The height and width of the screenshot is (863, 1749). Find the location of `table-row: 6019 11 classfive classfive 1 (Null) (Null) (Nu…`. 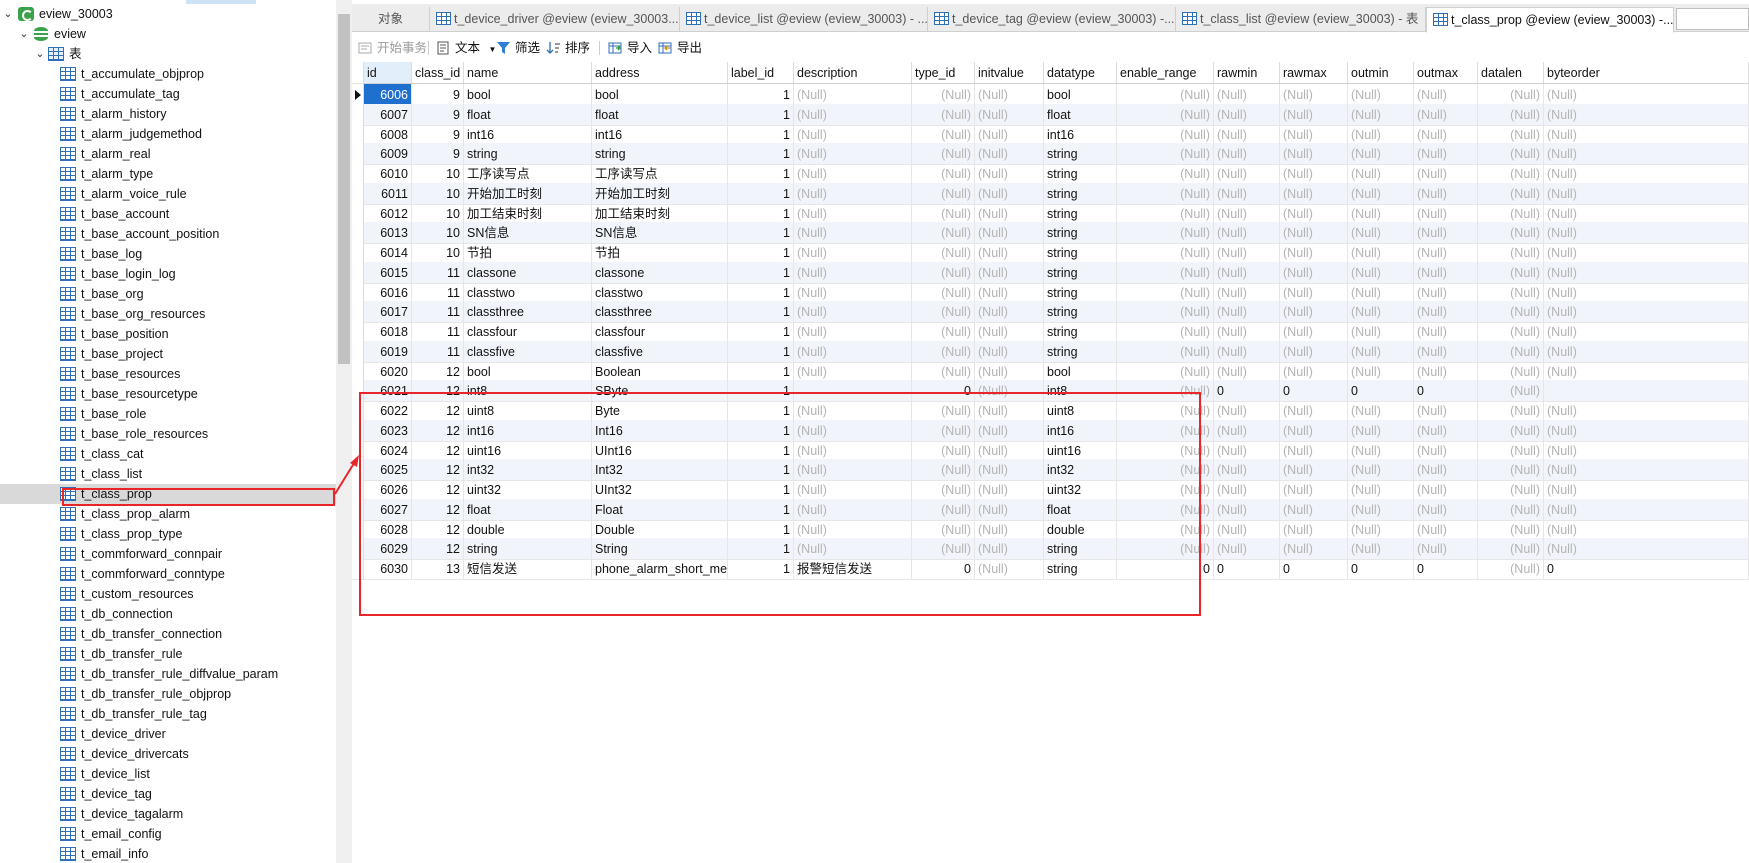

table-row: 6019 11 classfive classfive 1 (Null) (Null) (Nu… is located at coordinates (1050, 351).